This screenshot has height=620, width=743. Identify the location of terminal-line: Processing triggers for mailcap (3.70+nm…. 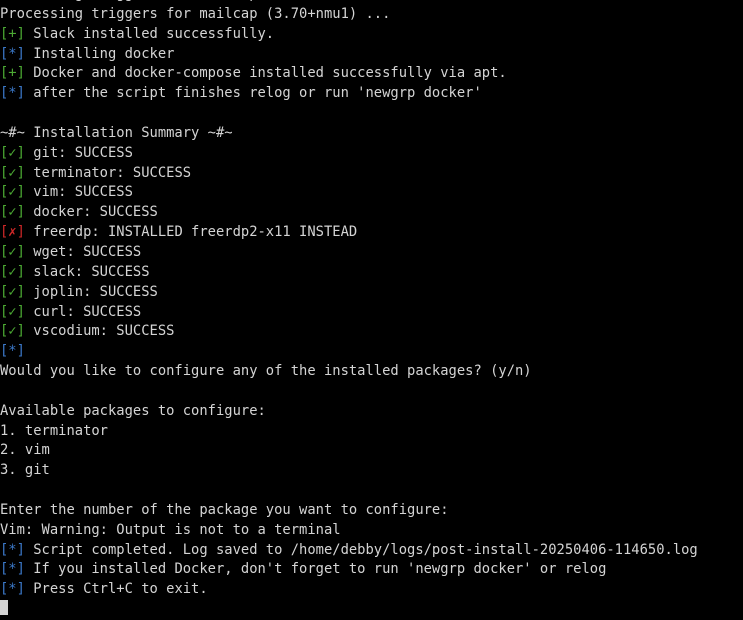
(371, 15).